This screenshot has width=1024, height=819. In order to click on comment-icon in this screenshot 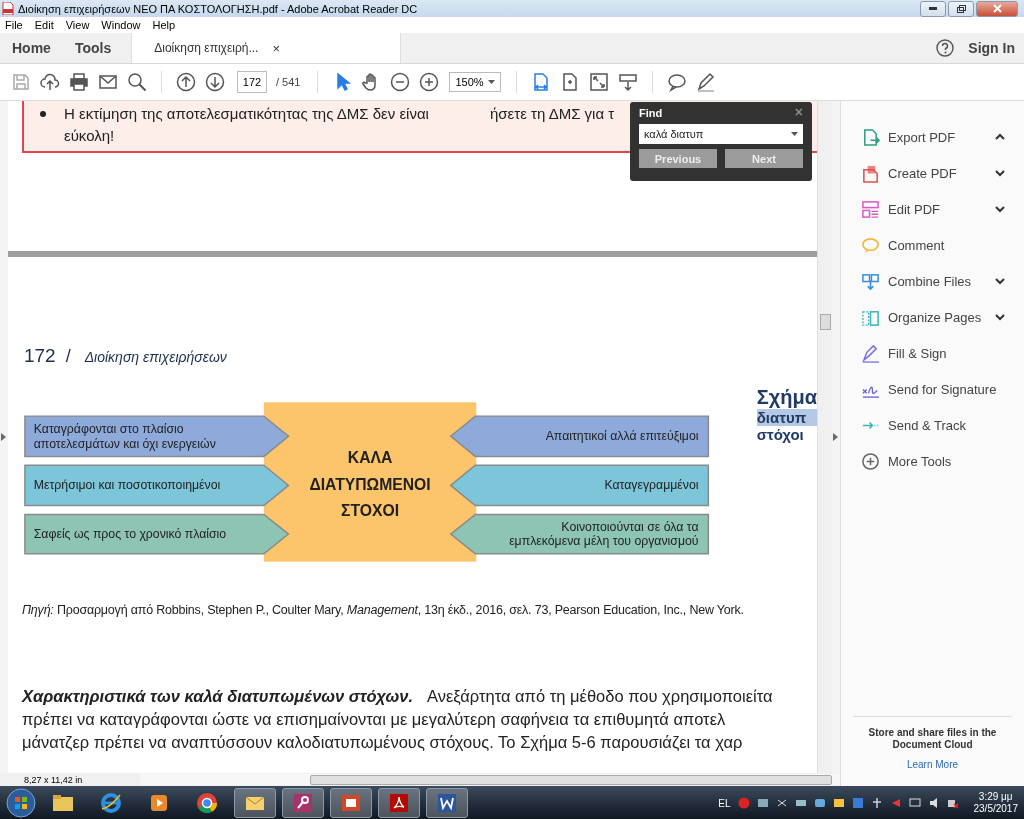, I will do `click(677, 82)`.